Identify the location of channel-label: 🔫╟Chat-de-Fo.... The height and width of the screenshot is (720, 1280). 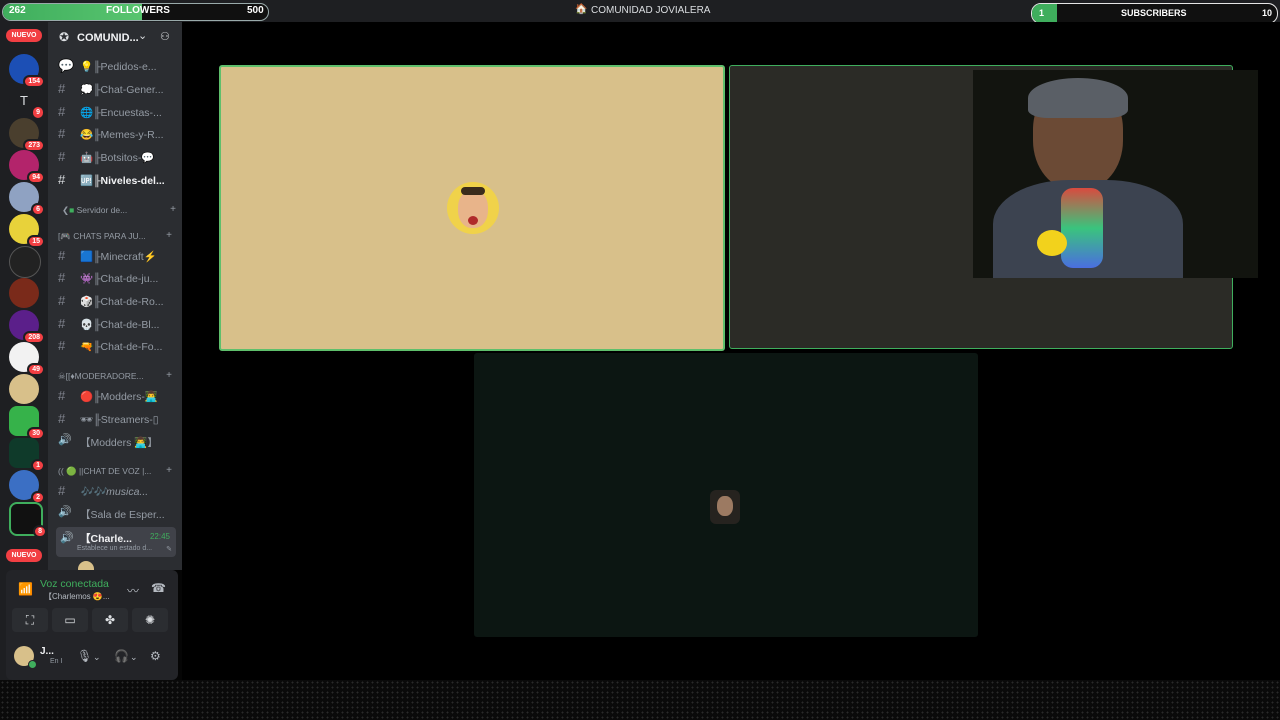
(121, 347).